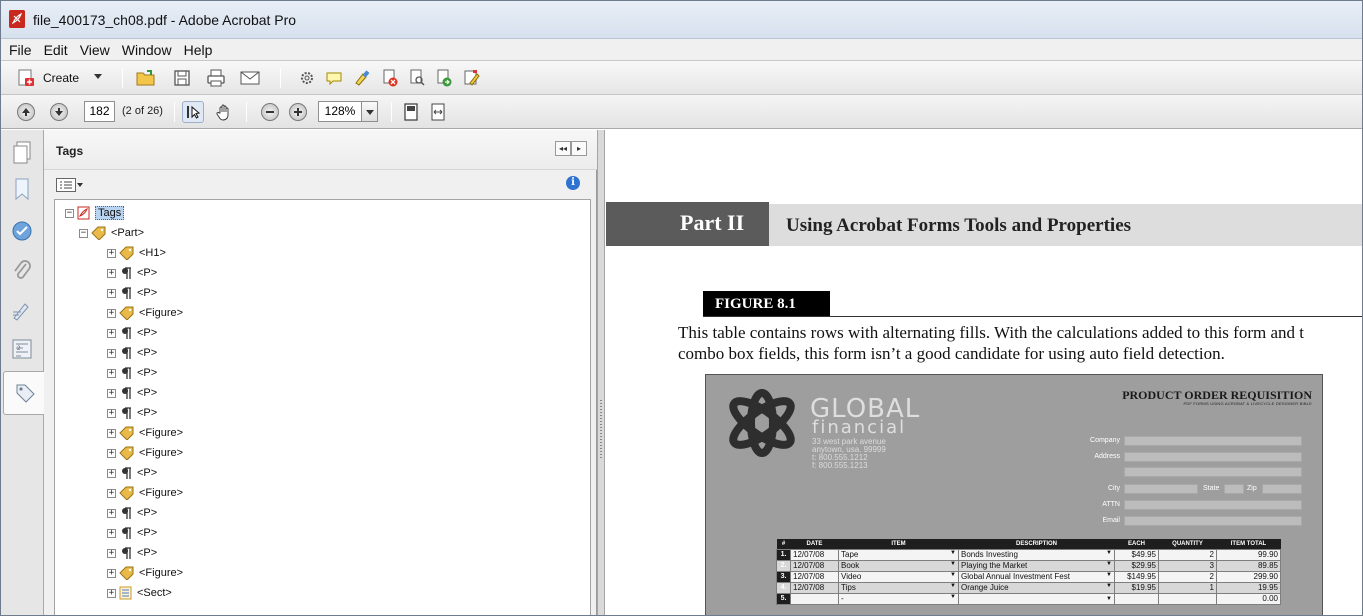  I want to click on bookmarks-icon, so click(22, 189).